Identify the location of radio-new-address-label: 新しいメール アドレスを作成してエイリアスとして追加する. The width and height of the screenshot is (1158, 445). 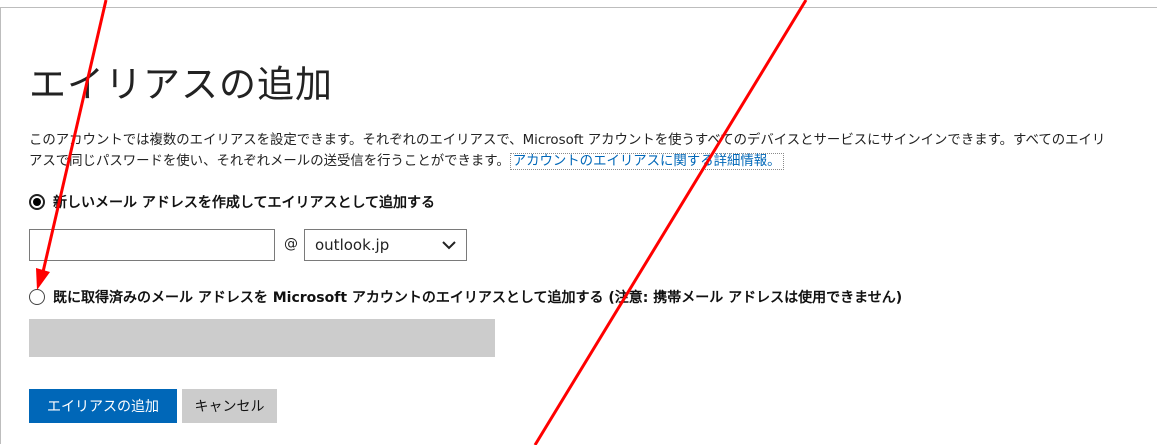
(244, 203).